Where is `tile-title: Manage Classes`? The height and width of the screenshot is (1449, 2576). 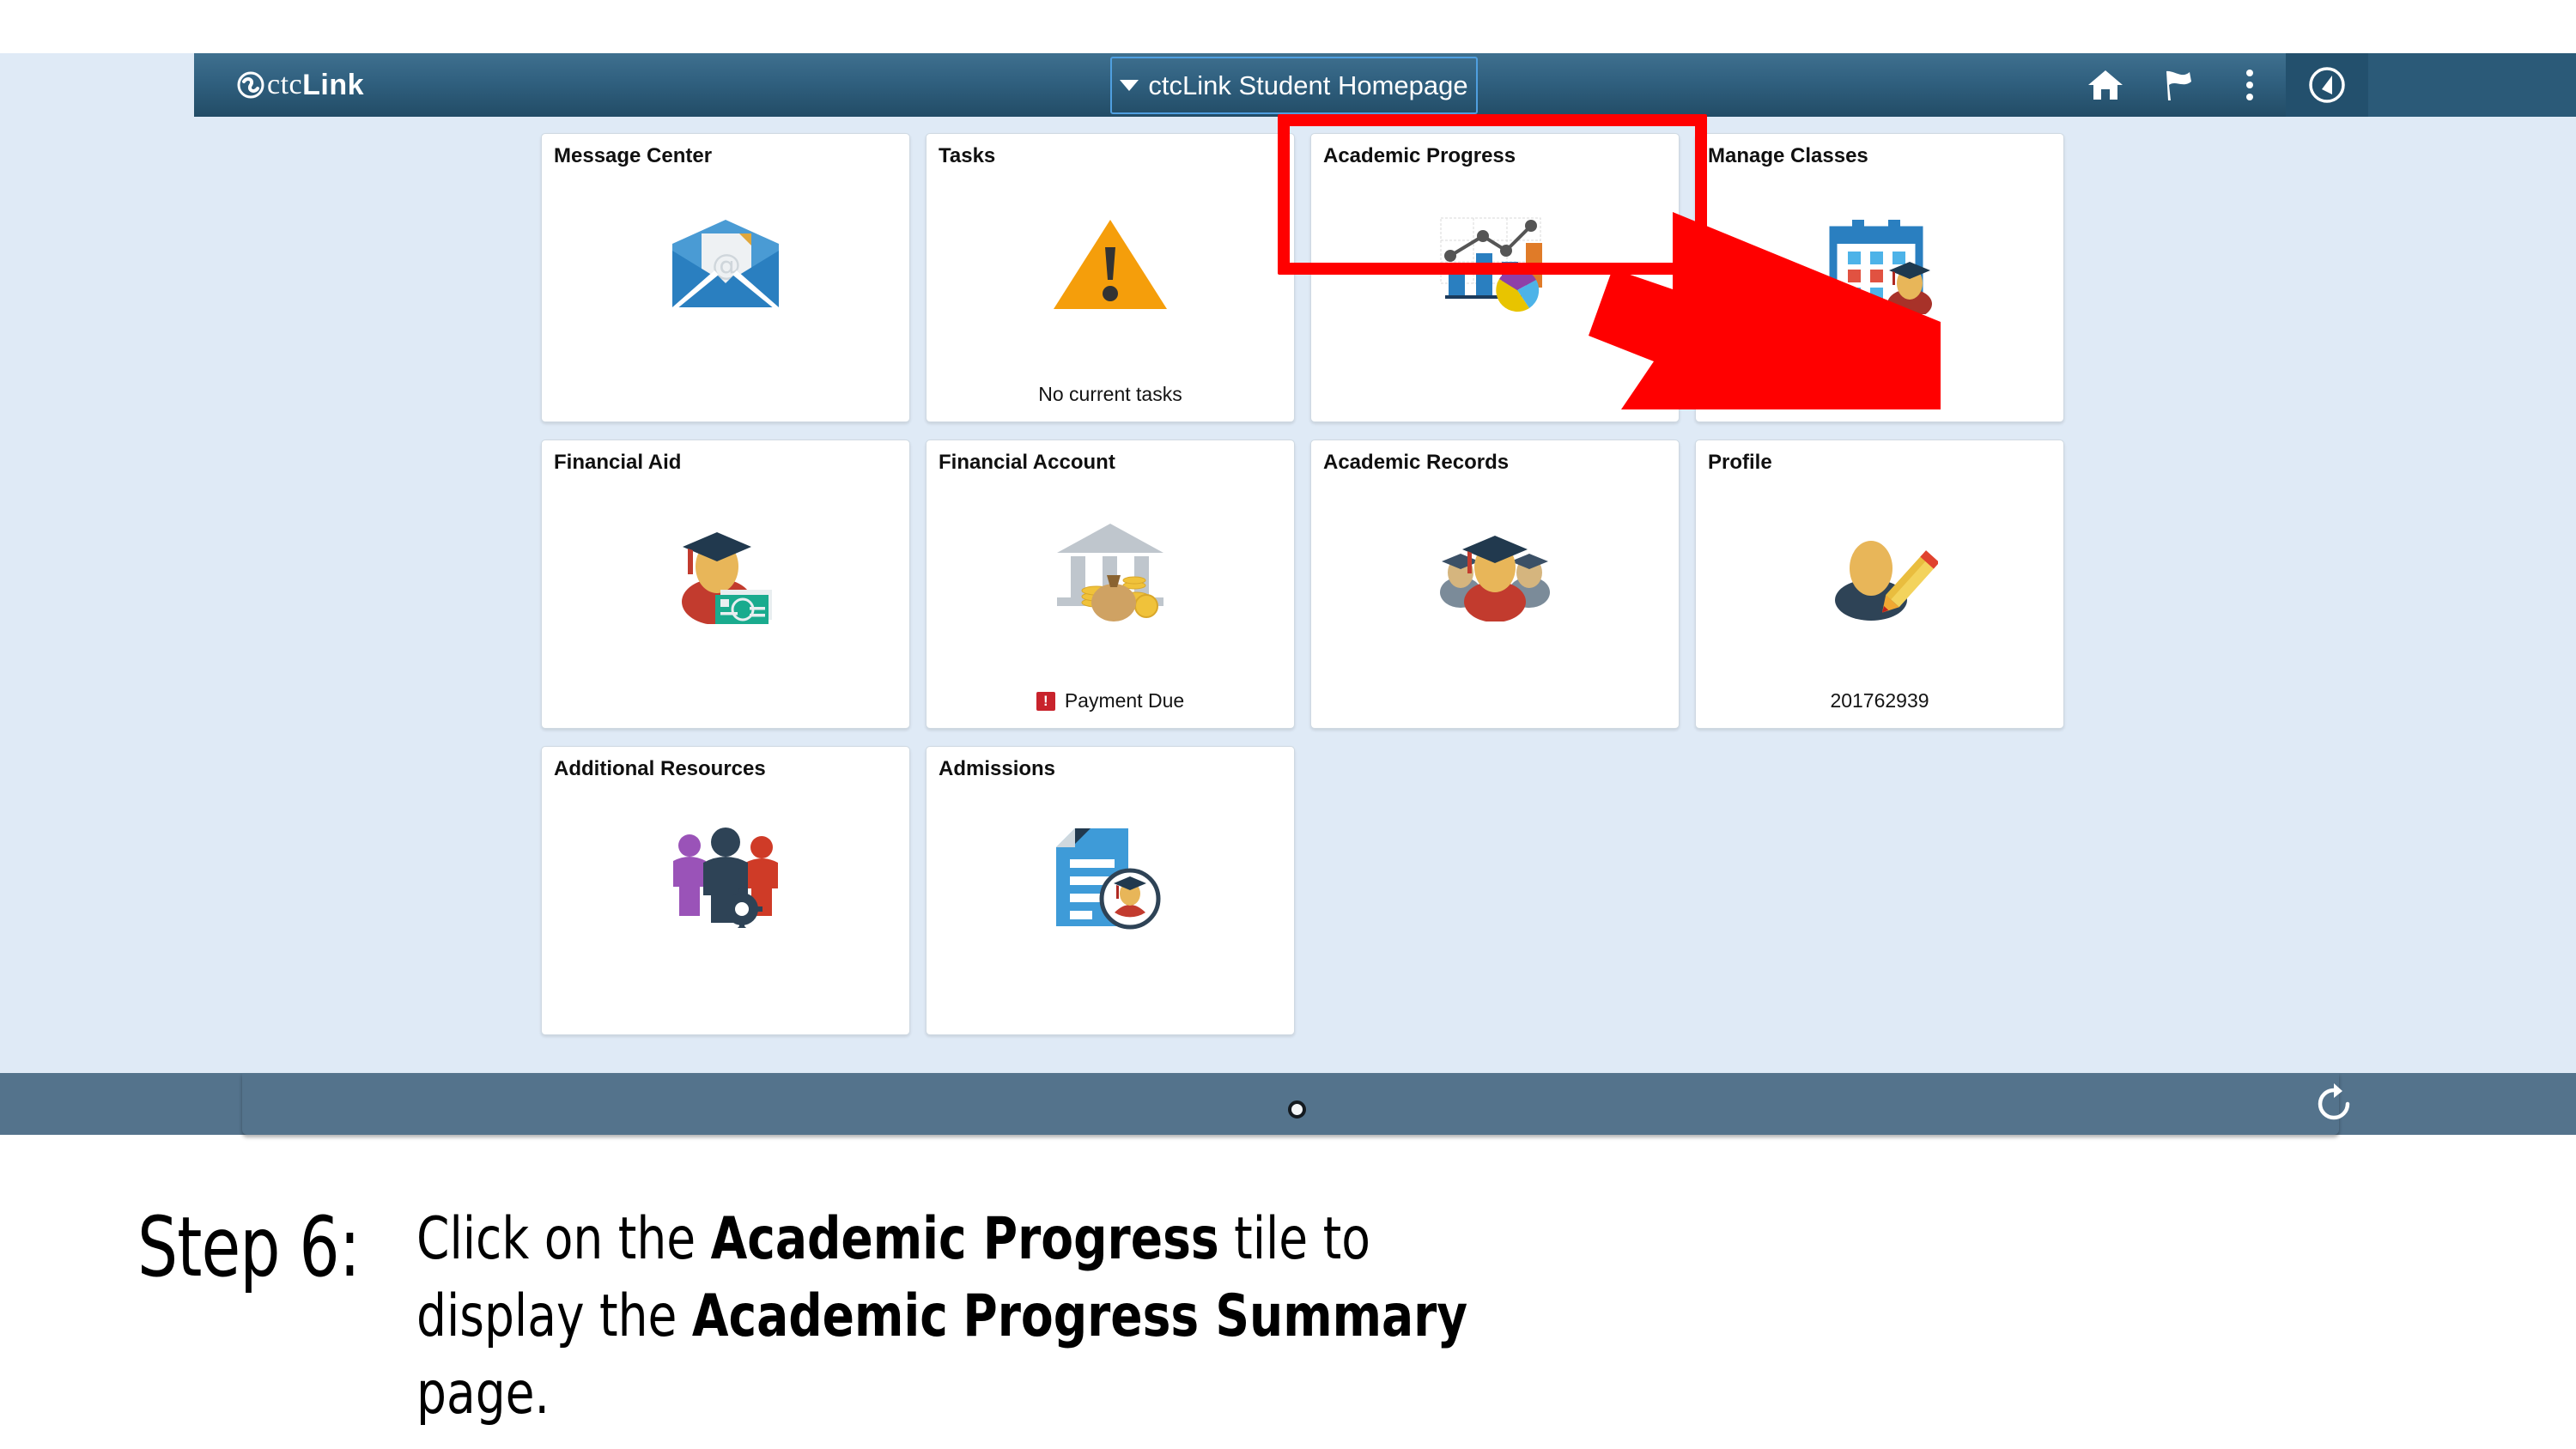 tile-title: Manage Classes is located at coordinates (1788, 155).